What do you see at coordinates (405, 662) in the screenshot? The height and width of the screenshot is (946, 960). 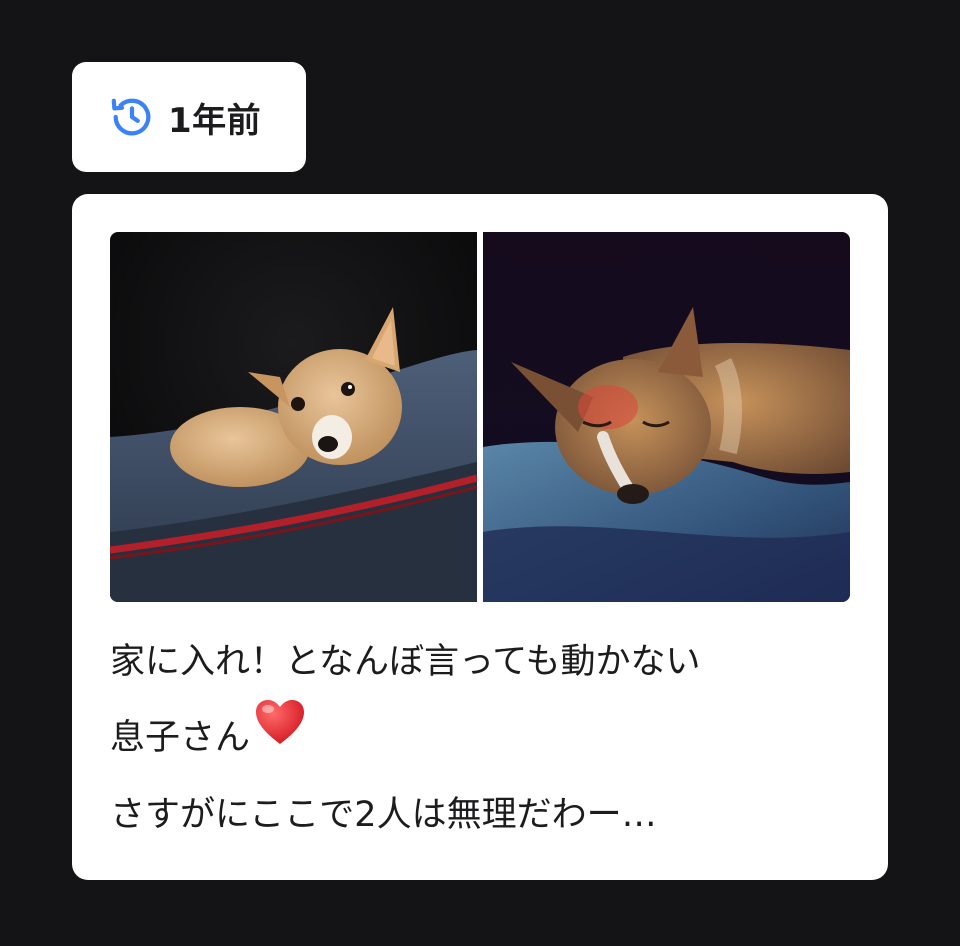 I see `caption-line-1: 家に入れ！となんぼ言っても動かない` at bounding box center [405, 662].